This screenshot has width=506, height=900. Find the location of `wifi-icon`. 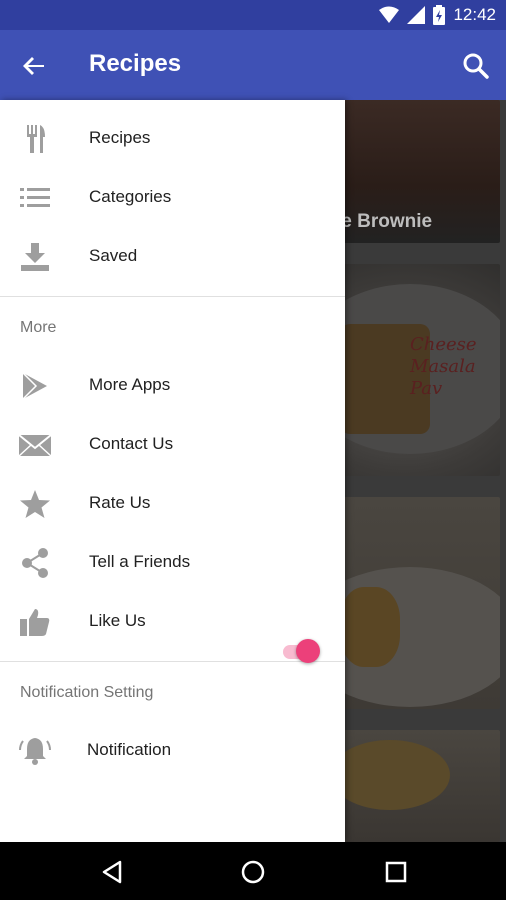

wifi-icon is located at coordinates (389, 14).